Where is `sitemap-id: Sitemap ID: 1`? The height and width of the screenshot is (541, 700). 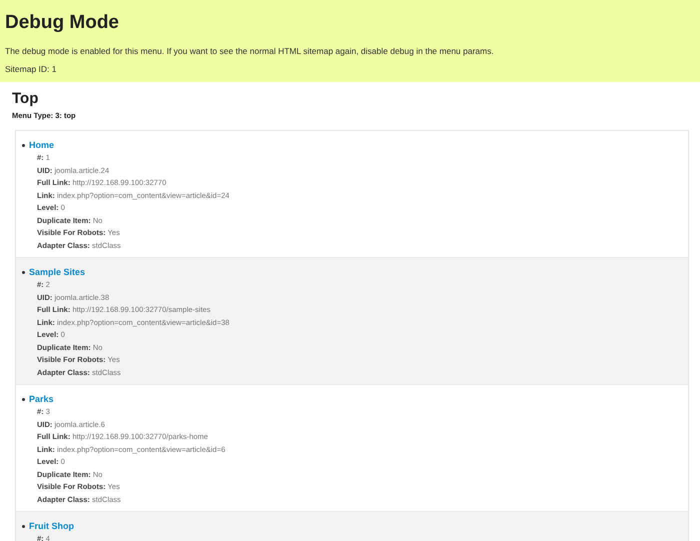
sitemap-id: Sitemap ID: 1 is located at coordinates (31, 69).